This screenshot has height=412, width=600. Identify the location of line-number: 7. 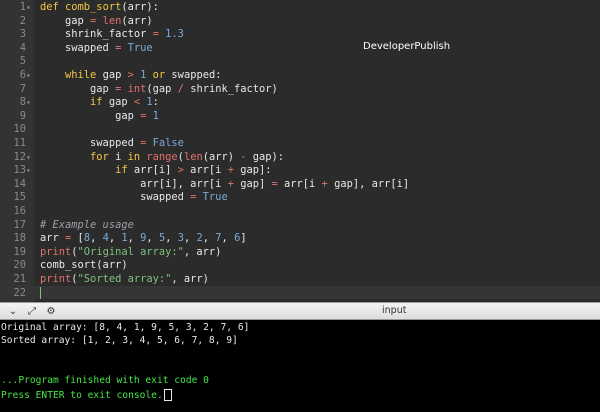
(22, 88).